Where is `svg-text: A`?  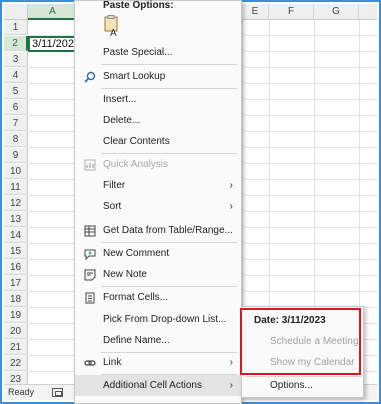
svg-text: A is located at coordinates (113, 32).